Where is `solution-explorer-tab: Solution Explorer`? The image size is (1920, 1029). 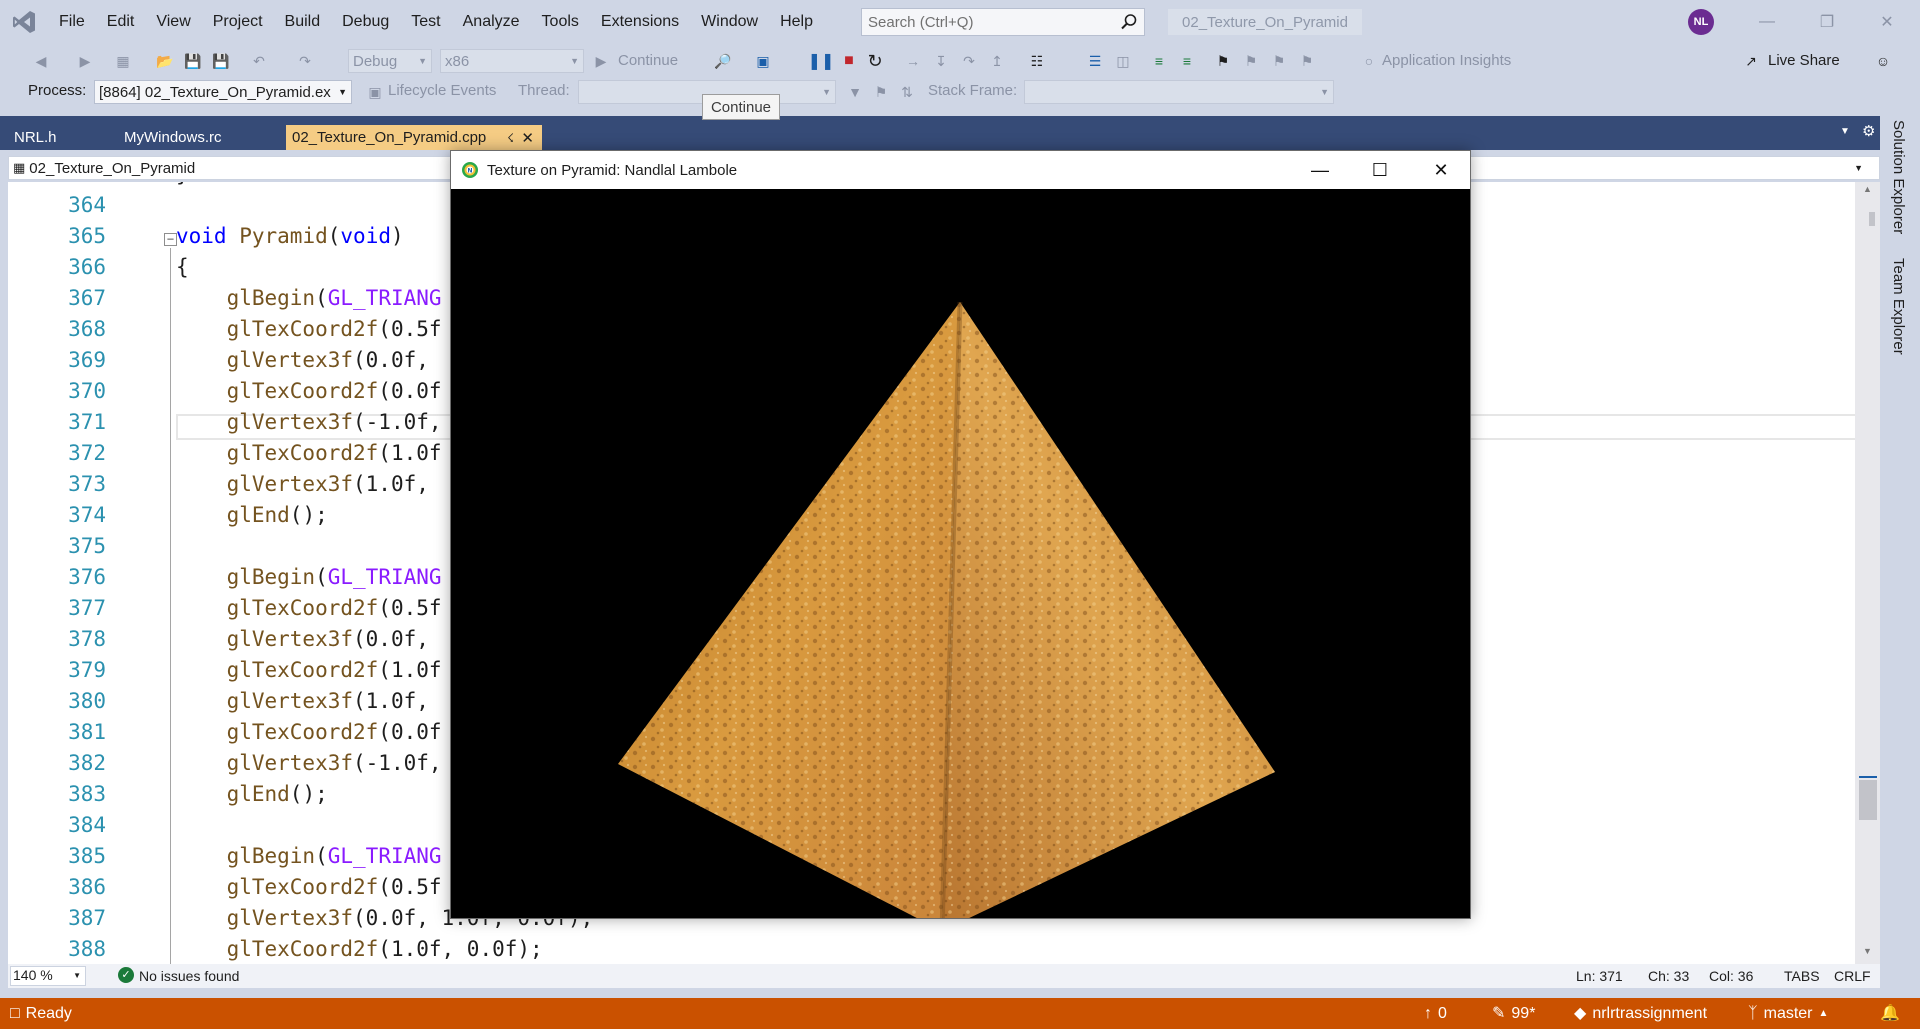 solution-explorer-tab: Solution Explorer is located at coordinates (1898, 177).